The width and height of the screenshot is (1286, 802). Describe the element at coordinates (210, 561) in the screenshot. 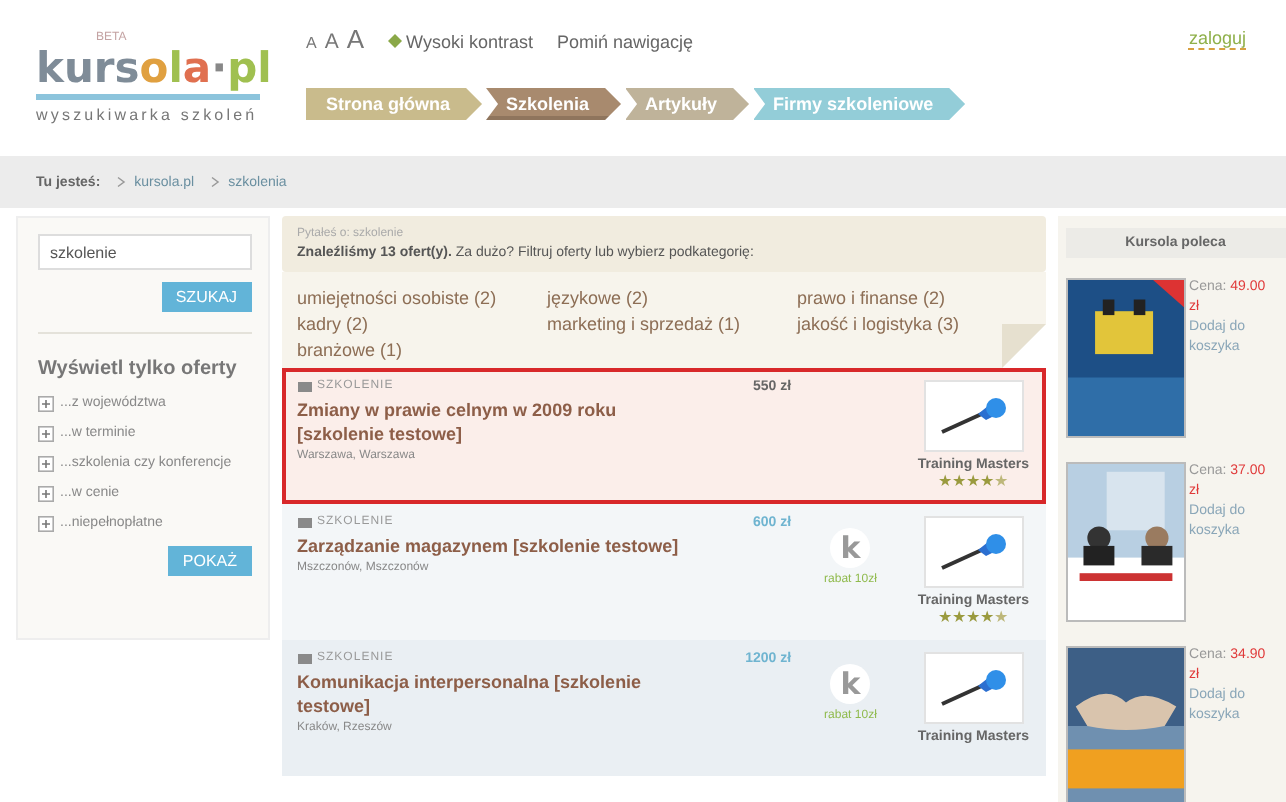

I see `show-button: POKAŻ` at that location.